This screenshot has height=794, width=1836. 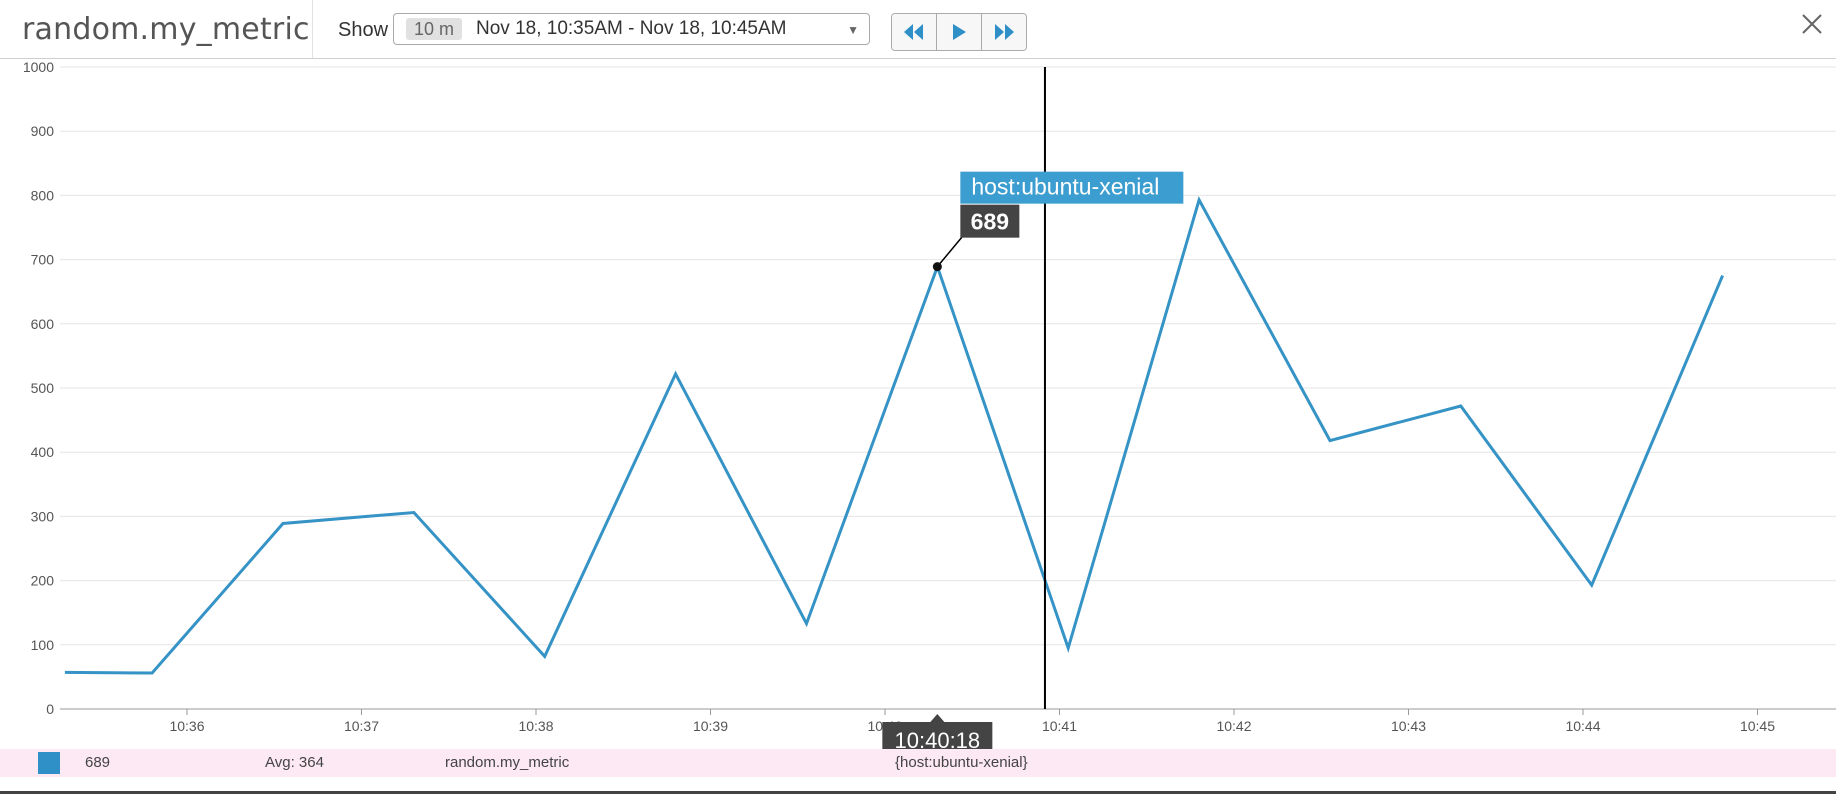 What do you see at coordinates (43, 645) in the screenshot?
I see `y-tick-label: 100` at bounding box center [43, 645].